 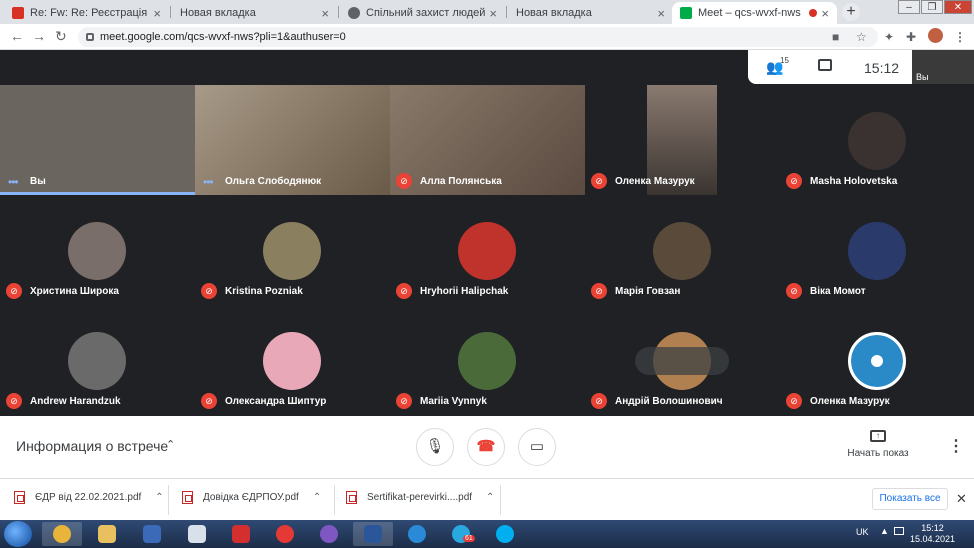 I want to click on taskbar-skype, so click(x=505, y=534).